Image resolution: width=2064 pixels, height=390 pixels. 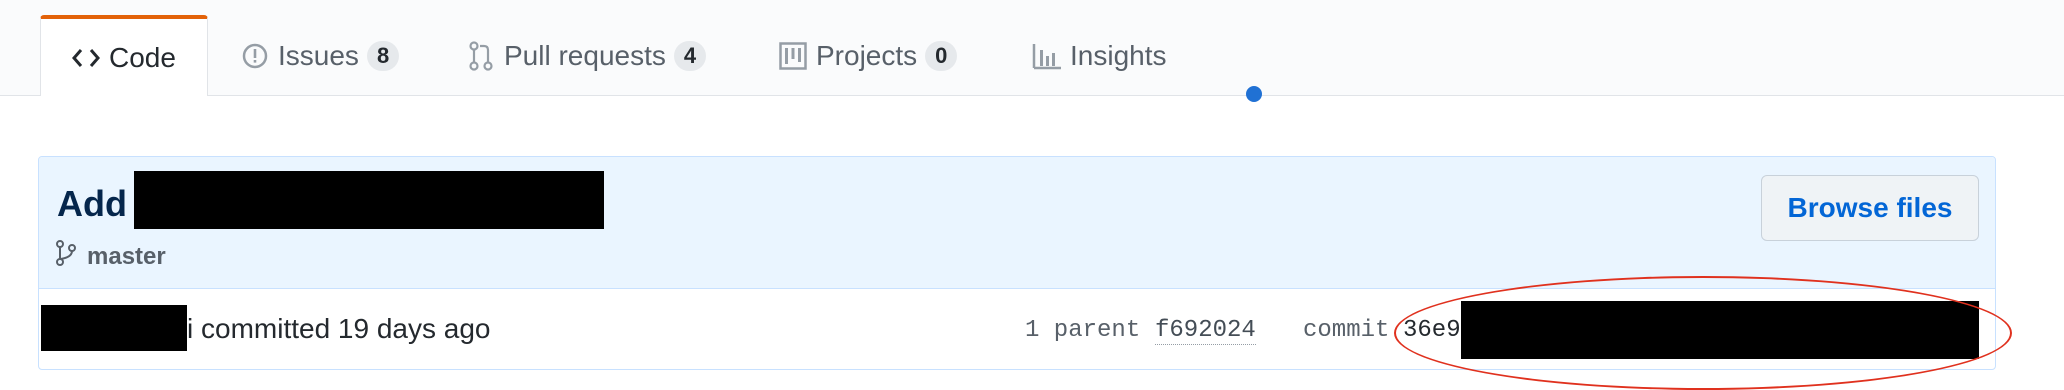 What do you see at coordinates (1047, 56) in the screenshot?
I see `graph-icon` at bounding box center [1047, 56].